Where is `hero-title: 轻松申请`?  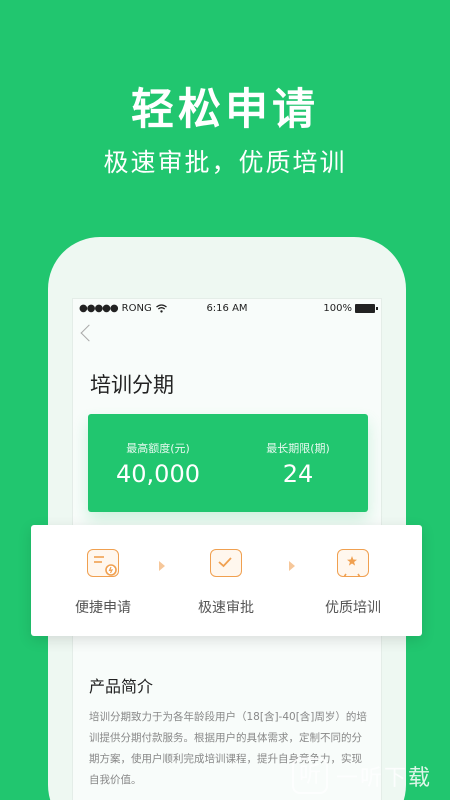 hero-title: 轻松申请 is located at coordinates (225, 110).